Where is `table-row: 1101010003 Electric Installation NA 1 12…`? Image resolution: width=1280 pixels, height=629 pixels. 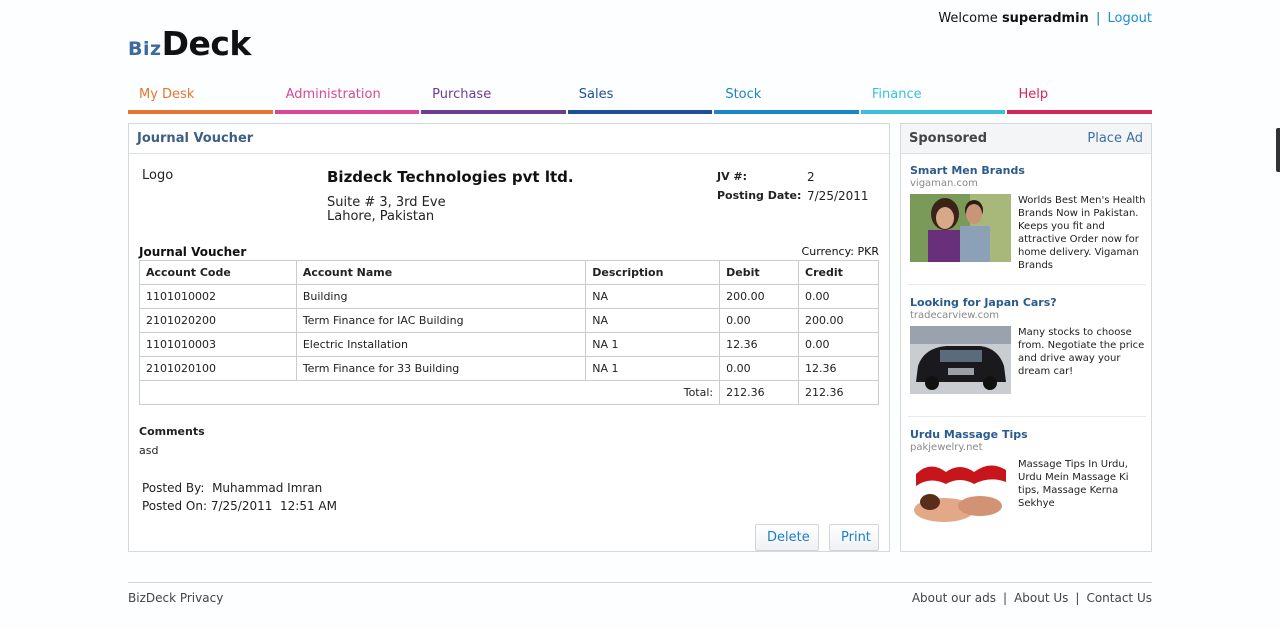 table-row: 1101010003 Electric Installation NA 1 12… is located at coordinates (509, 344).